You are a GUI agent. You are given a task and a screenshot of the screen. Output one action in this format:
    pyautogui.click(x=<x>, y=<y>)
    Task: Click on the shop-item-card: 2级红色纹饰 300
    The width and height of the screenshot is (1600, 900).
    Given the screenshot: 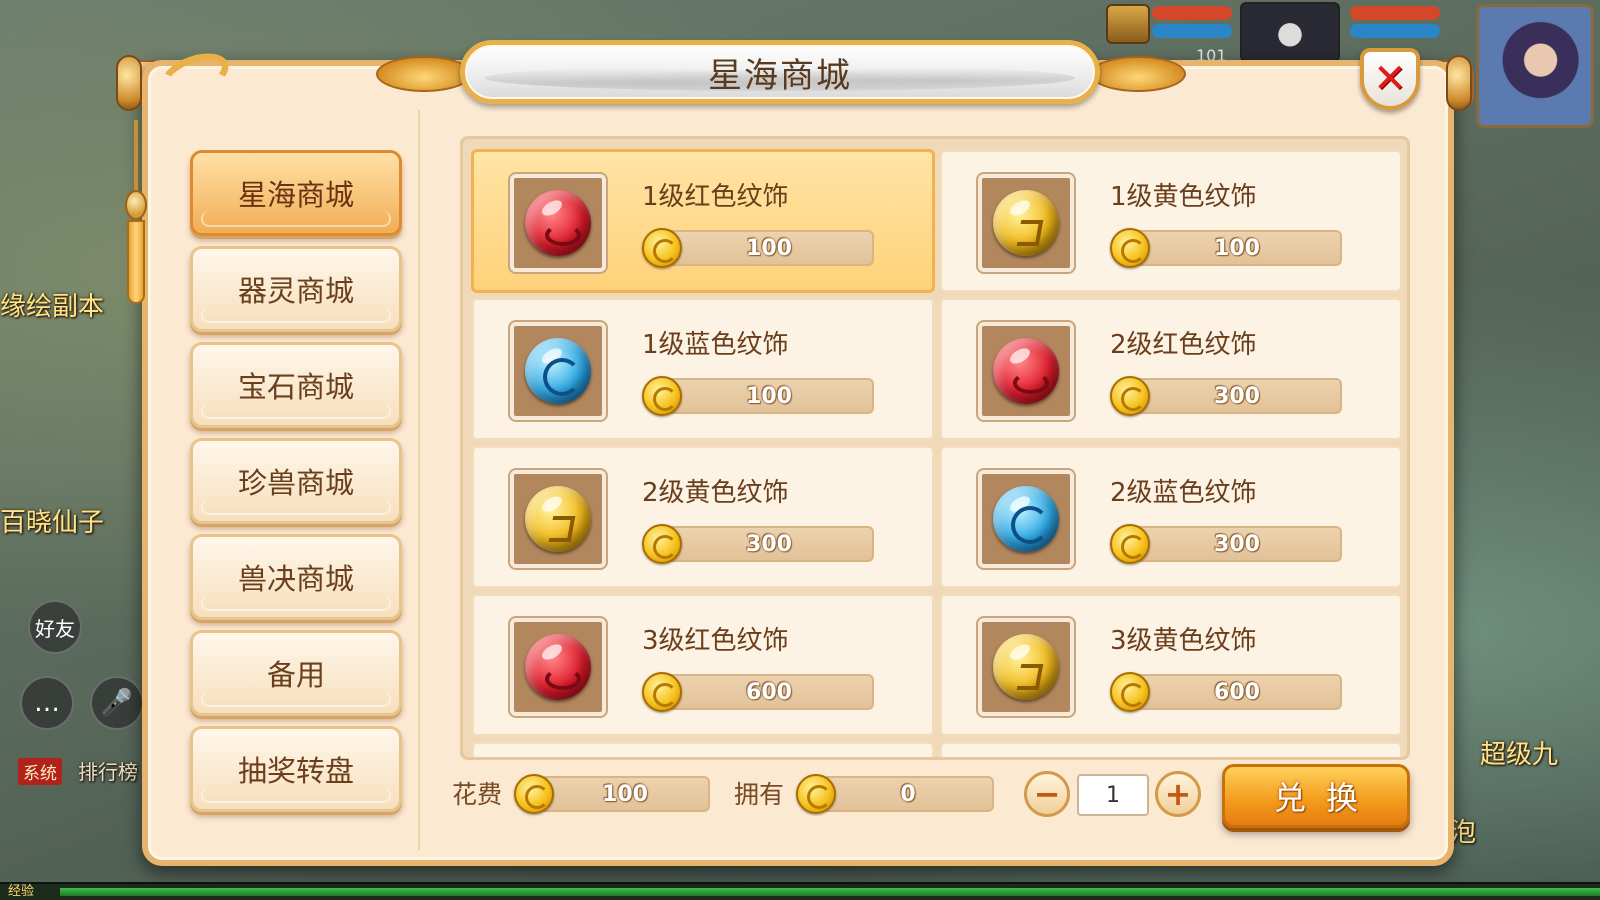 What is the action you would take?
    pyautogui.click(x=1171, y=369)
    